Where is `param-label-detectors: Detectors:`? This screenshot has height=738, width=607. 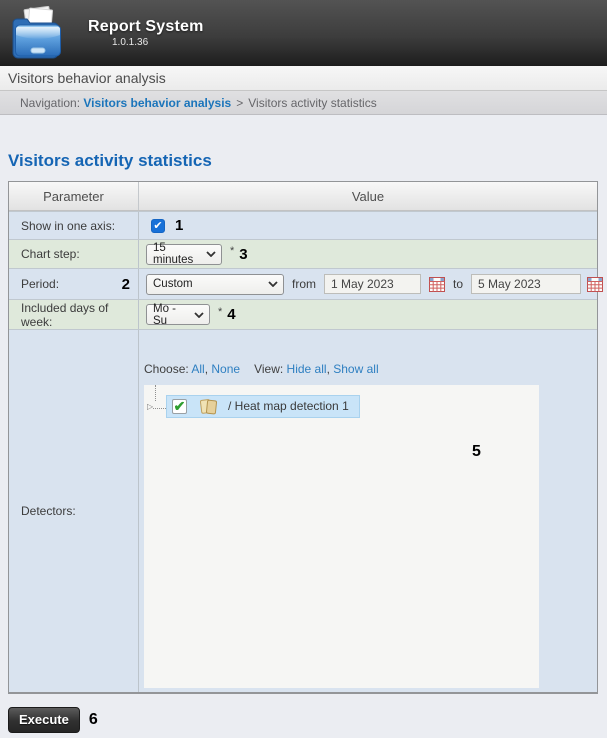
param-label-detectors: Detectors: is located at coordinates (74, 511).